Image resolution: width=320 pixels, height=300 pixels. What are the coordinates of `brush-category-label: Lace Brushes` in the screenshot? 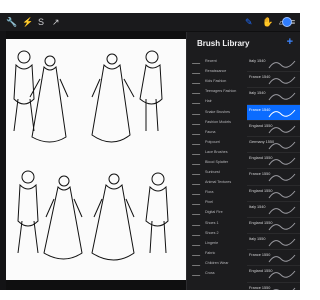 It's located at (216, 151).